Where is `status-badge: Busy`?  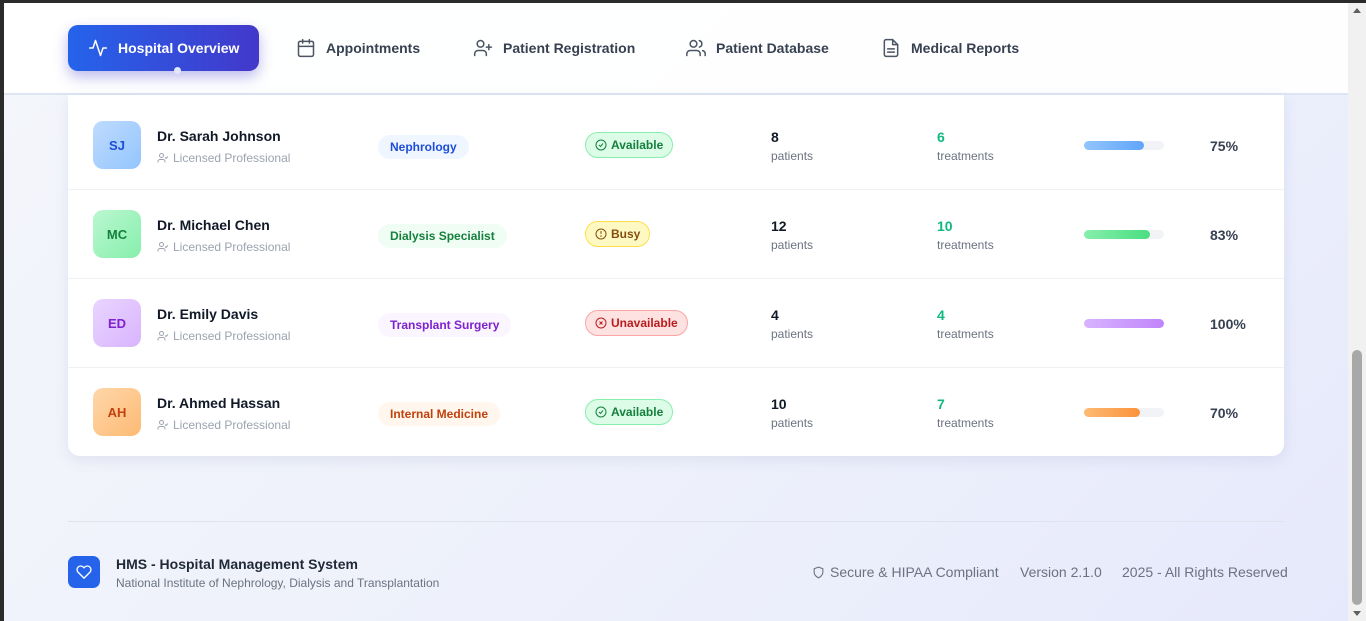 status-badge: Busy is located at coordinates (618, 234).